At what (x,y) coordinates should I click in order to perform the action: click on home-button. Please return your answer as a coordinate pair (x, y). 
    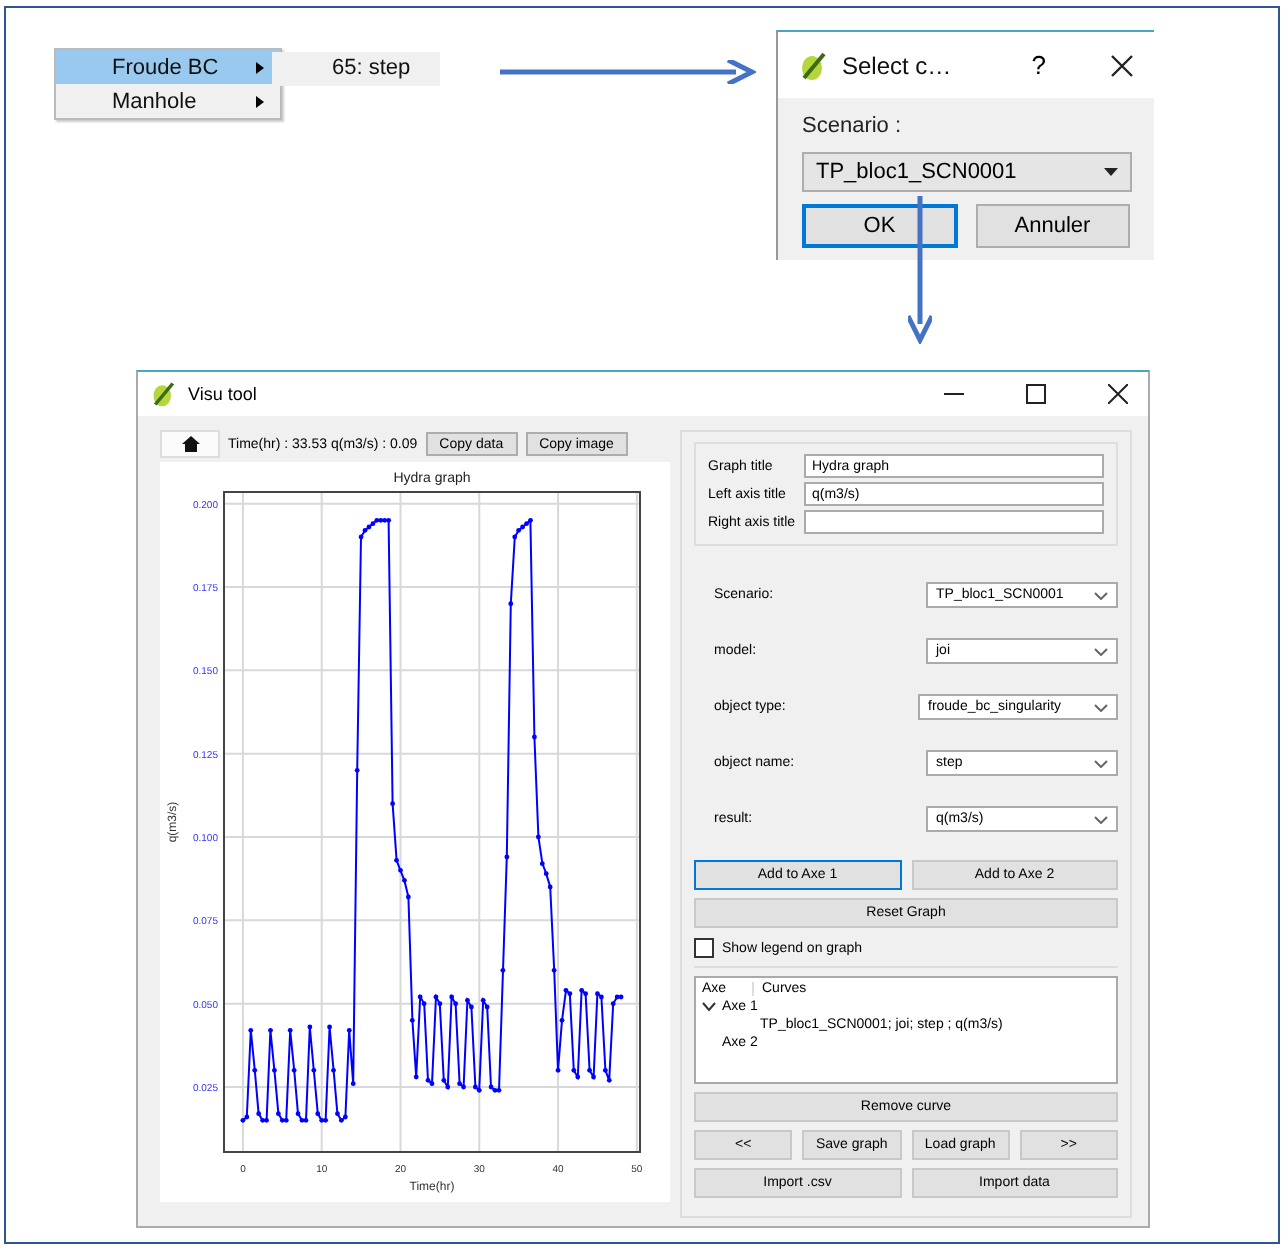
    Looking at the image, I should click on (190, 444).